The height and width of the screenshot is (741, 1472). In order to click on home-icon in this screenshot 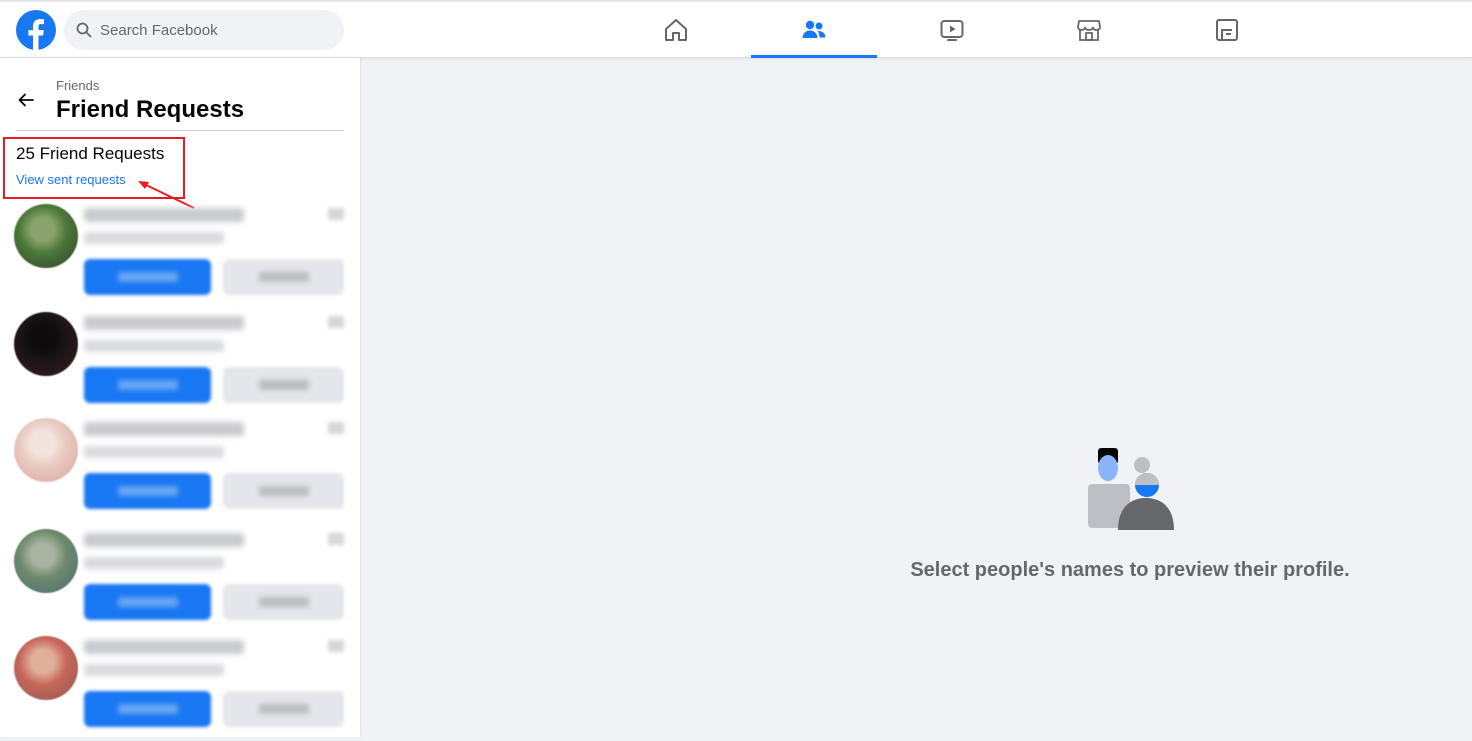, I will do `click(676, 30)`.